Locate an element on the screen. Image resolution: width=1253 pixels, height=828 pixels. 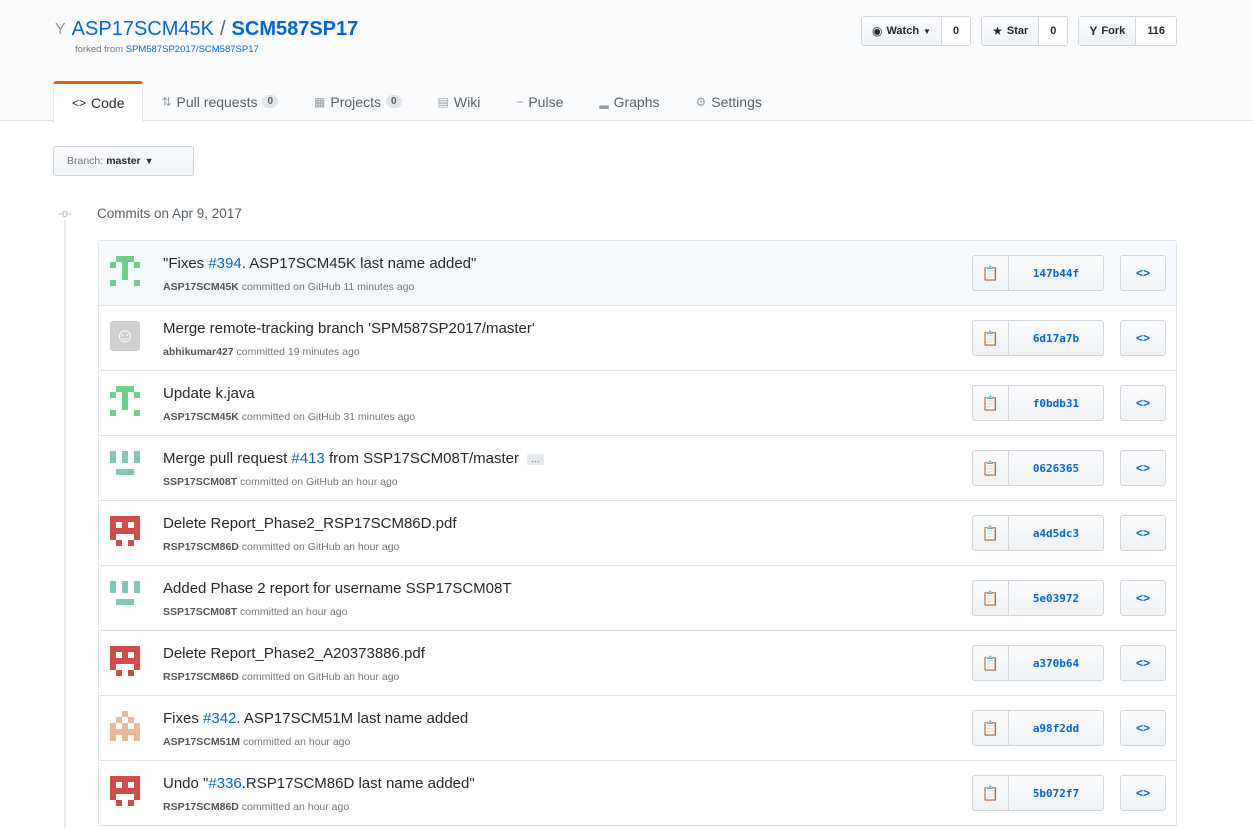
sha-link: 5b072f7 is located at coordinates (1056, 793).